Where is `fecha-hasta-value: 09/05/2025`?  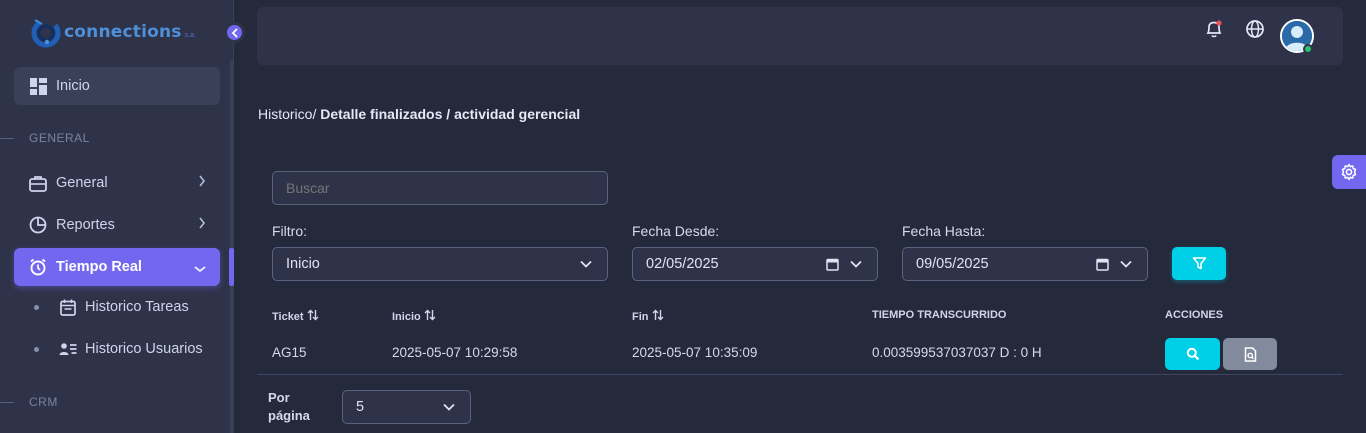 fecha-hasta-value: 09/05/2025 is located at coordinates (952, 264).